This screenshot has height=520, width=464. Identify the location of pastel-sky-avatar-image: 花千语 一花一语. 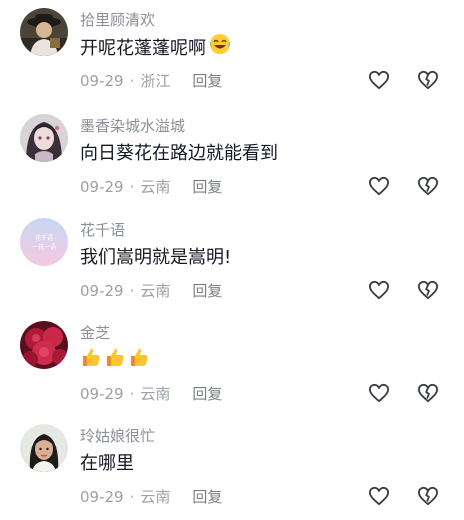
(44, 242).